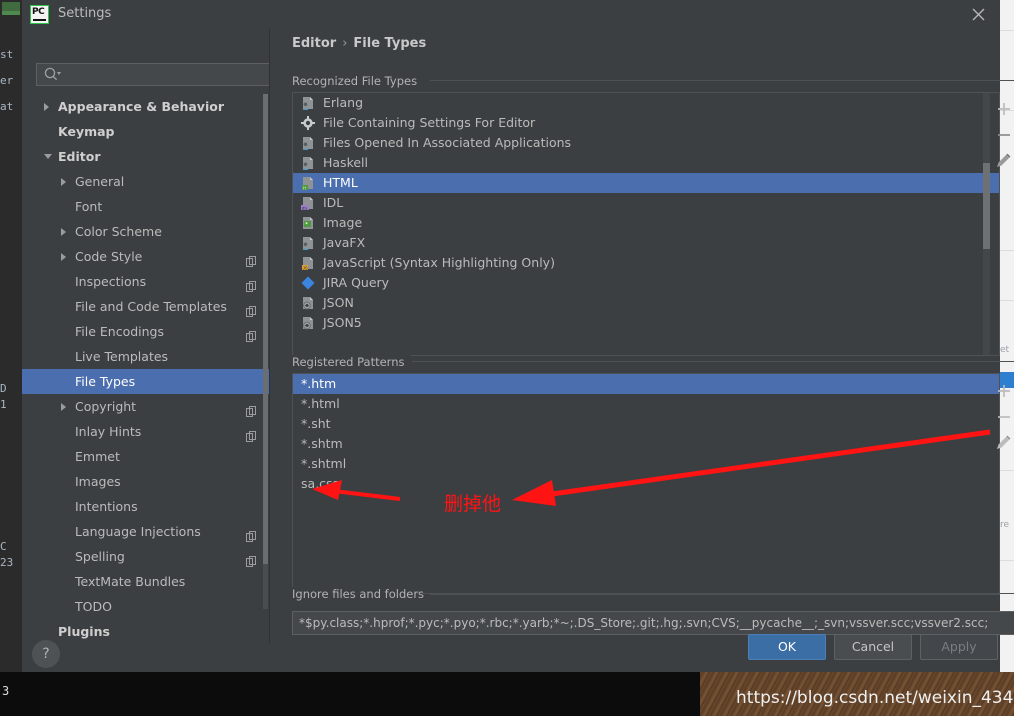 This screenshot has height=716, width=1014. What do you see at coordinates (145, 156) in the screenshot?
I see `sidebar-item-editor: Editor` at bounding box center [145, 156].